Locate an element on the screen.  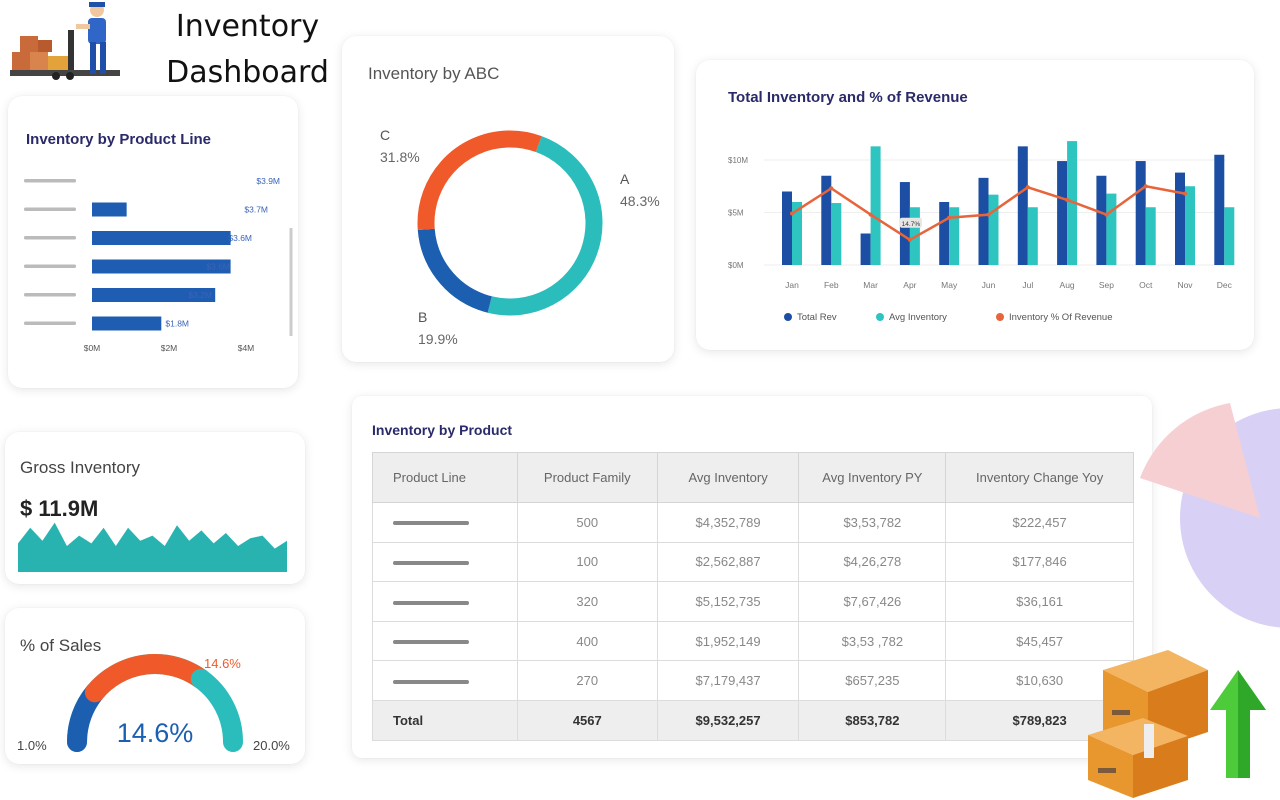
product-line-value-label: $1.8M is located at coordinates (177, 324).